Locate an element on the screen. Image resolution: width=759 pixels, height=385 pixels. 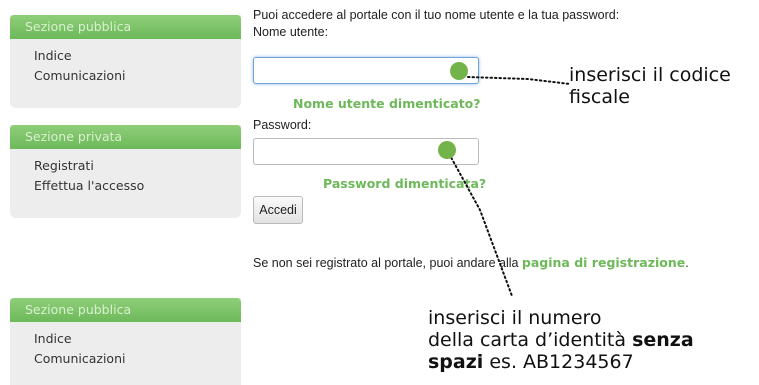
password-hint-bold-senza: senza is located at coordinates (663, 340).